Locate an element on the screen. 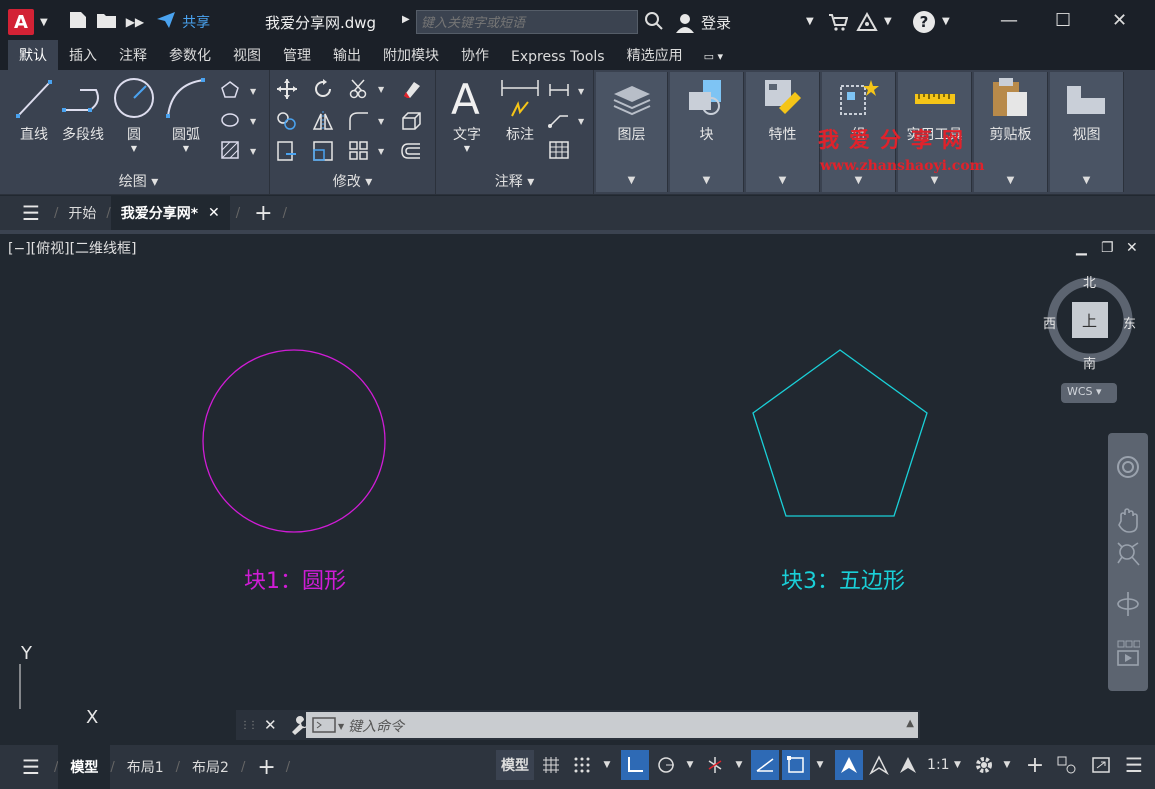  erase-icon is located at coordinates (412, 89).